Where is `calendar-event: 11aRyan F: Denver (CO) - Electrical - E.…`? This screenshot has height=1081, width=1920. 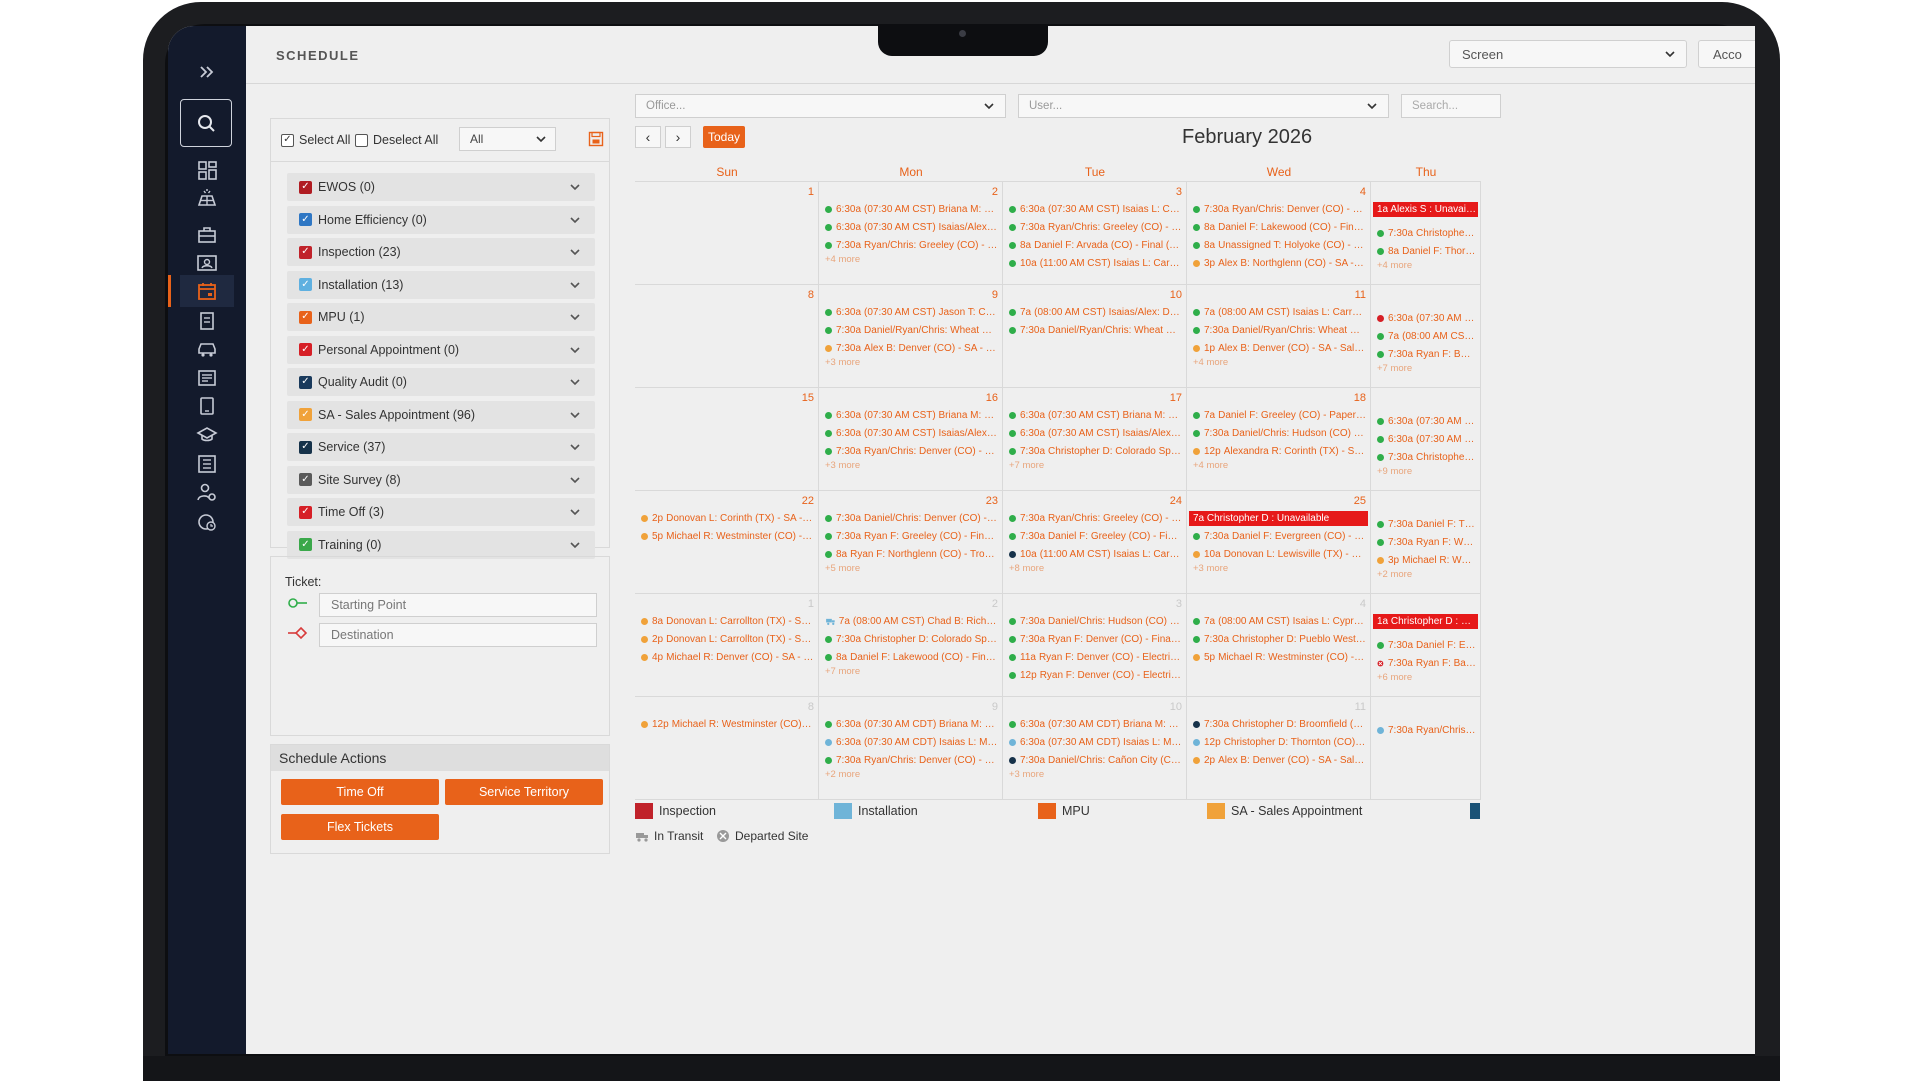
calendar-event: 11aRyan F: Denver (CO) - Electrical - E.… is located at coordinates (1095, 657).